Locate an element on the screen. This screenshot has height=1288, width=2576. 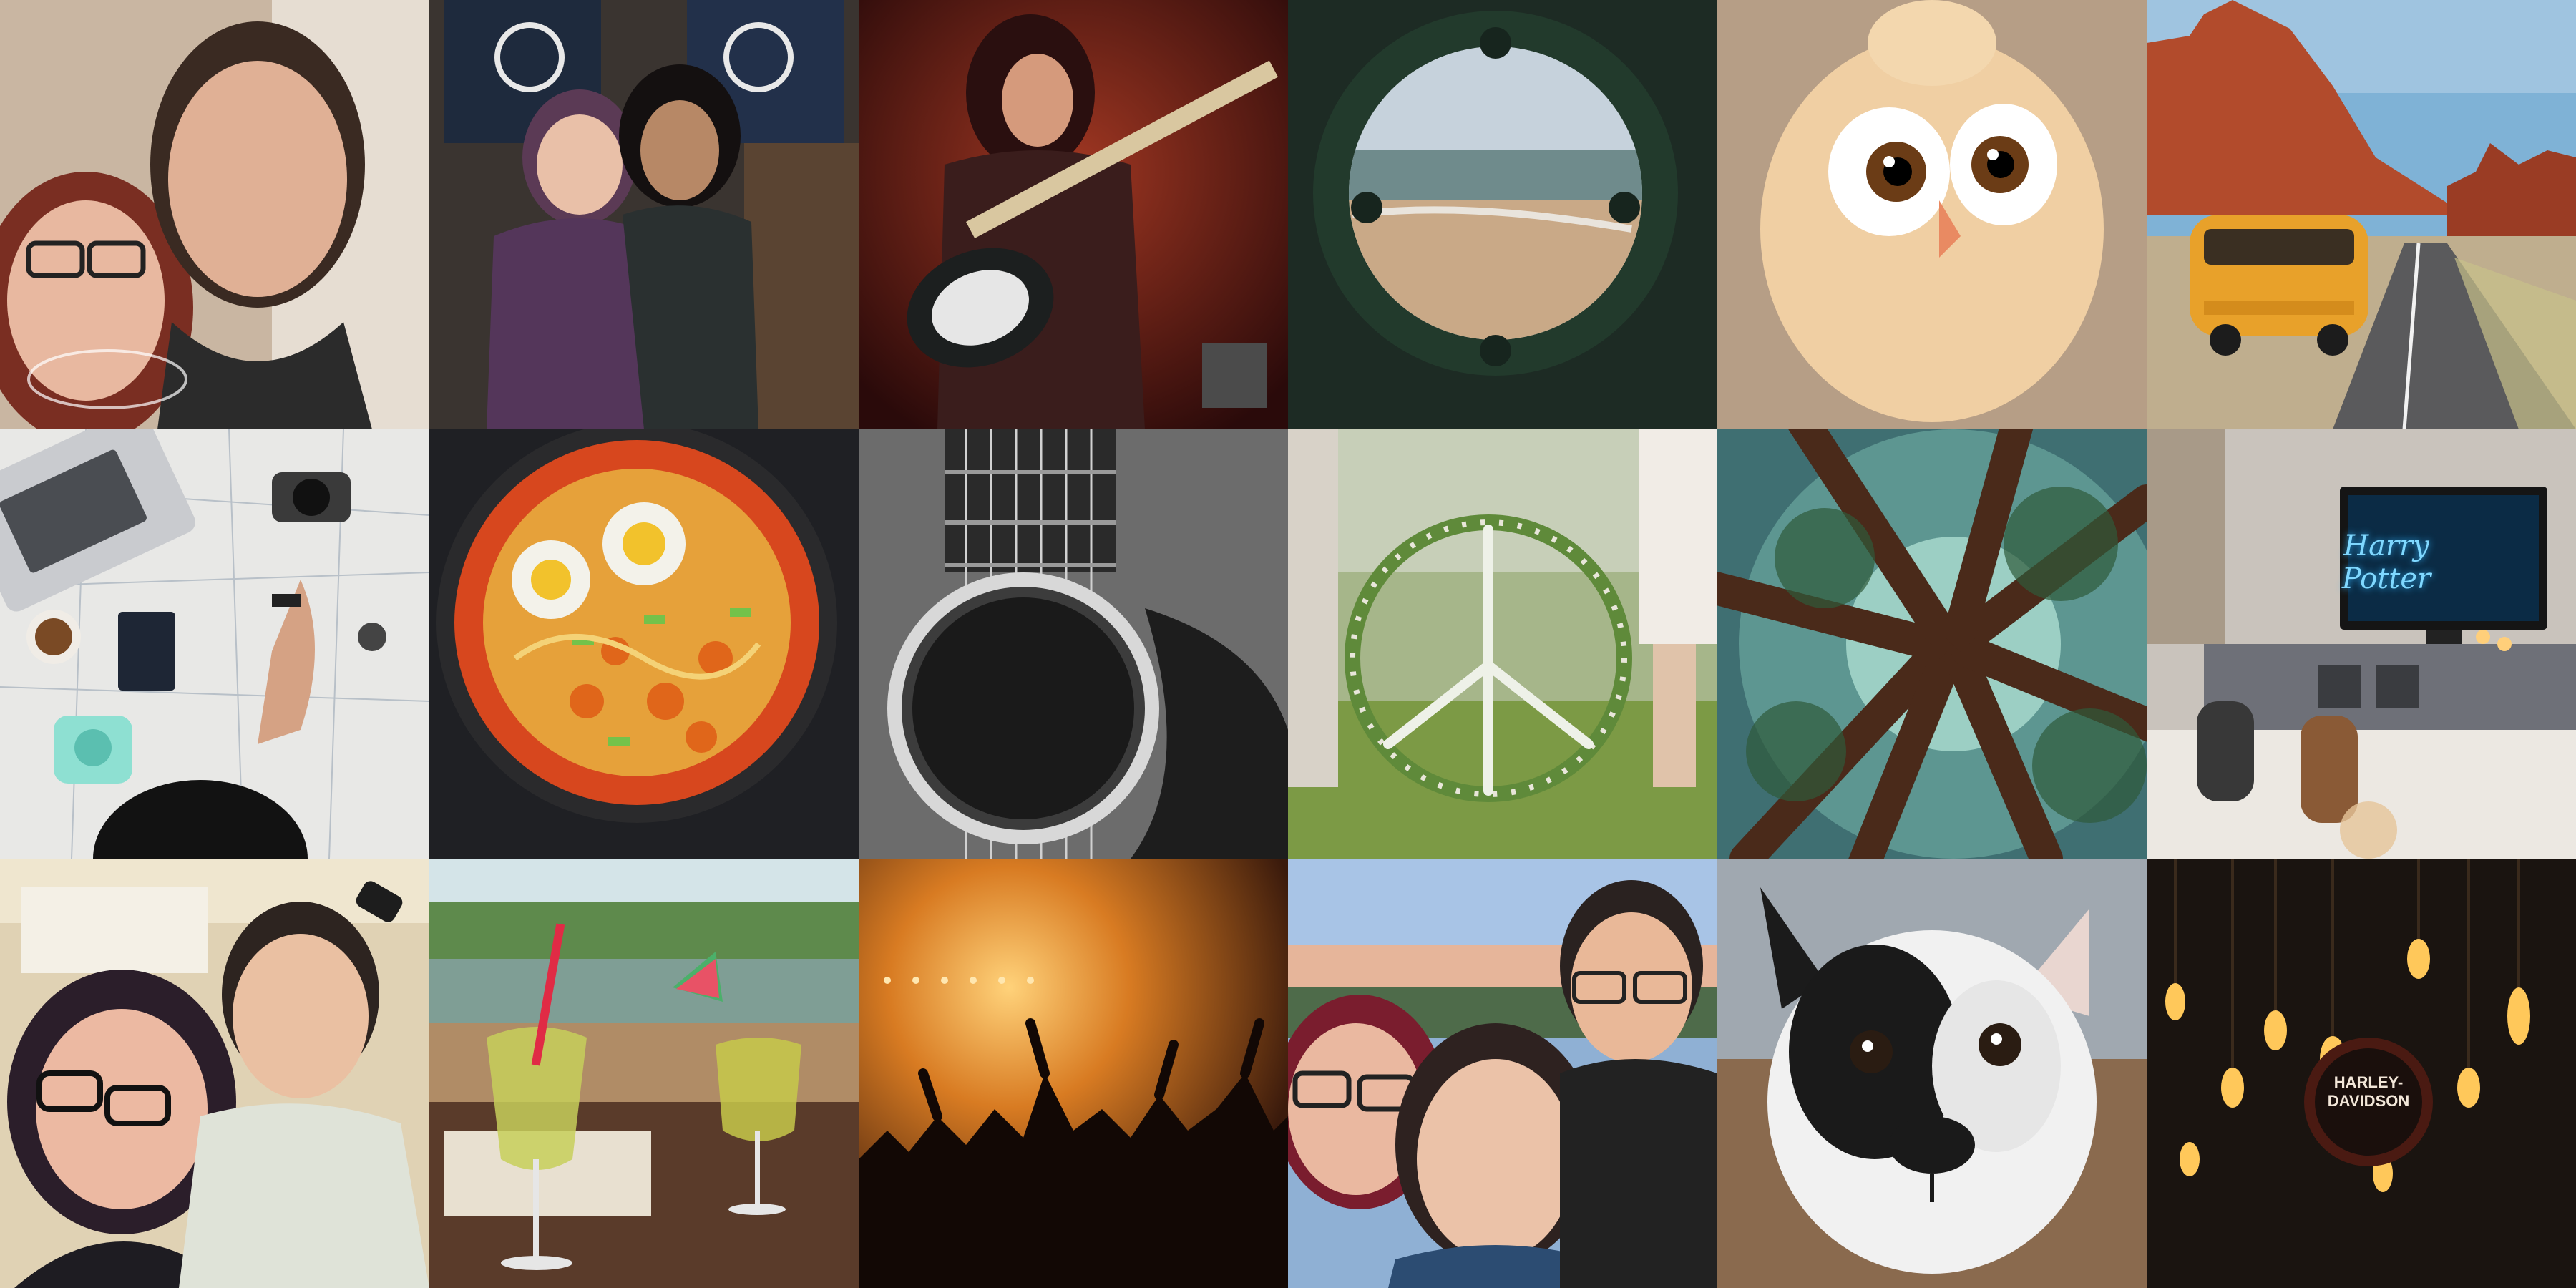
photo-guitarist-on-stage is located at coordinates (1073, 214).